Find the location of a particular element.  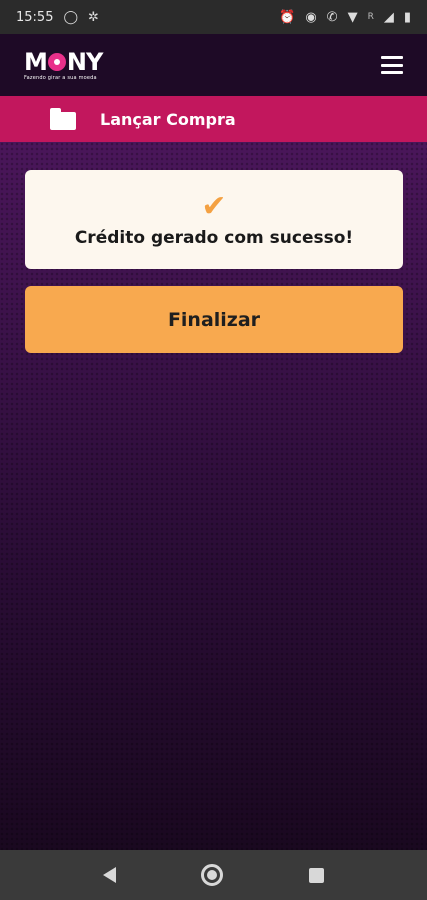

logo-wordmark: M NY is located at coordinates (63, 61).